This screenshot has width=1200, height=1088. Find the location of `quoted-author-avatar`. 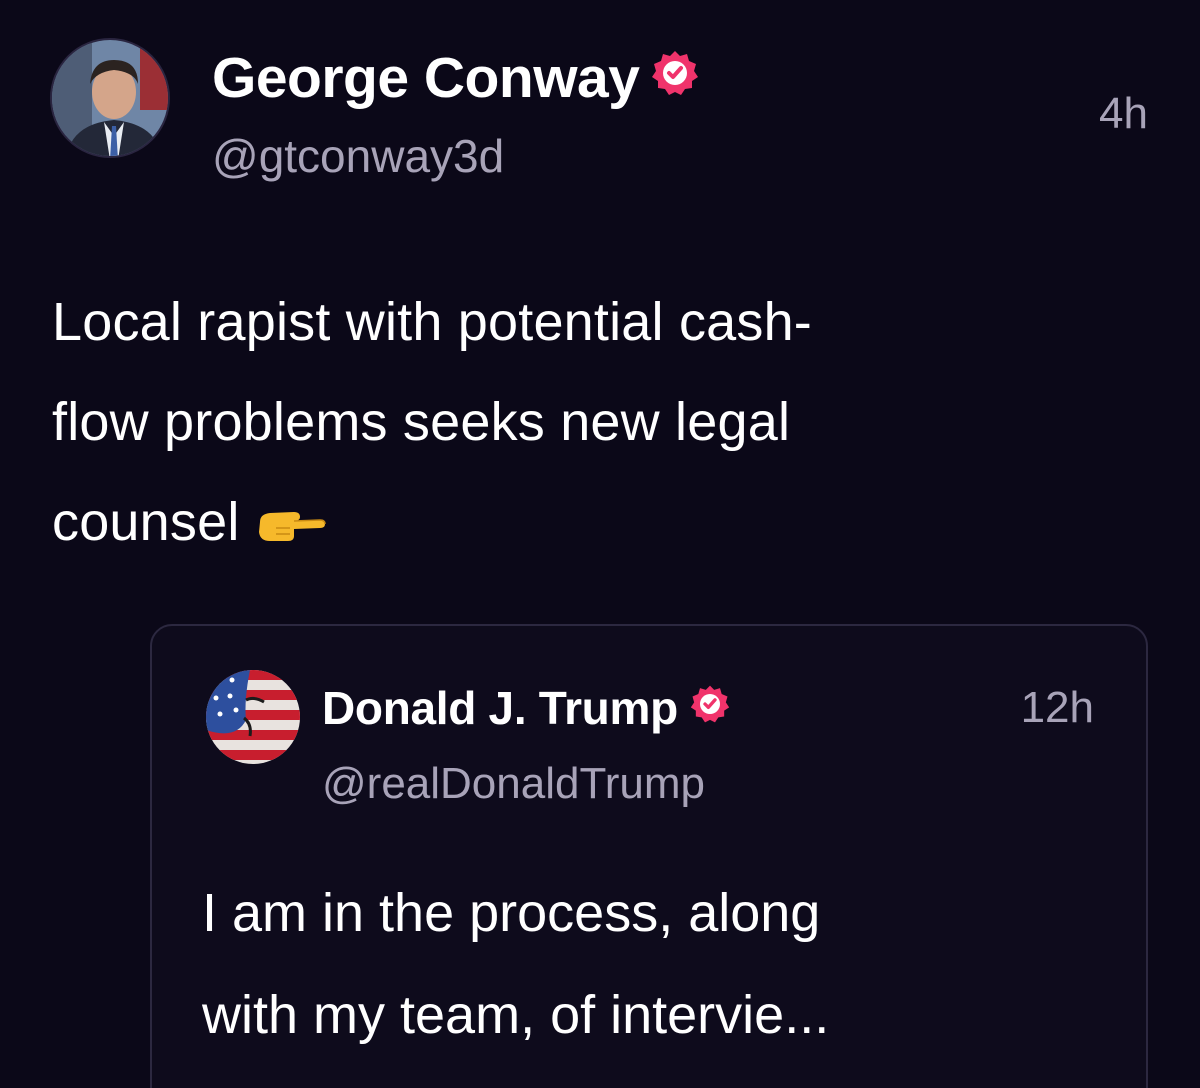

quoted-author-avatar is located at coordinates (253, 717).